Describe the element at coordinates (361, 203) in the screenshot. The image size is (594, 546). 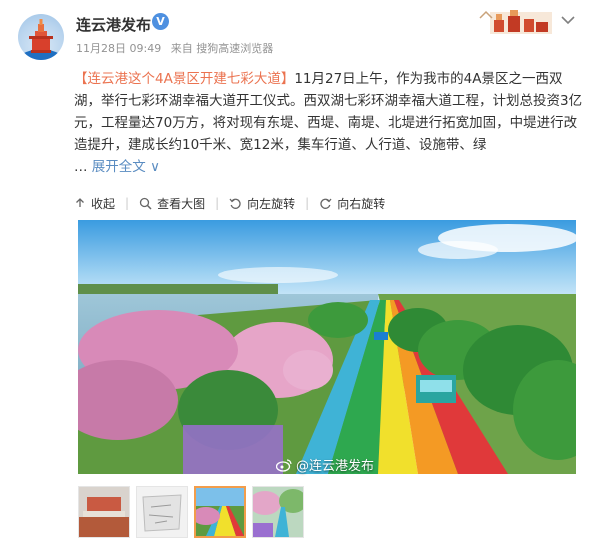
I see `rotate-right-label: 向右旋转` at that location.